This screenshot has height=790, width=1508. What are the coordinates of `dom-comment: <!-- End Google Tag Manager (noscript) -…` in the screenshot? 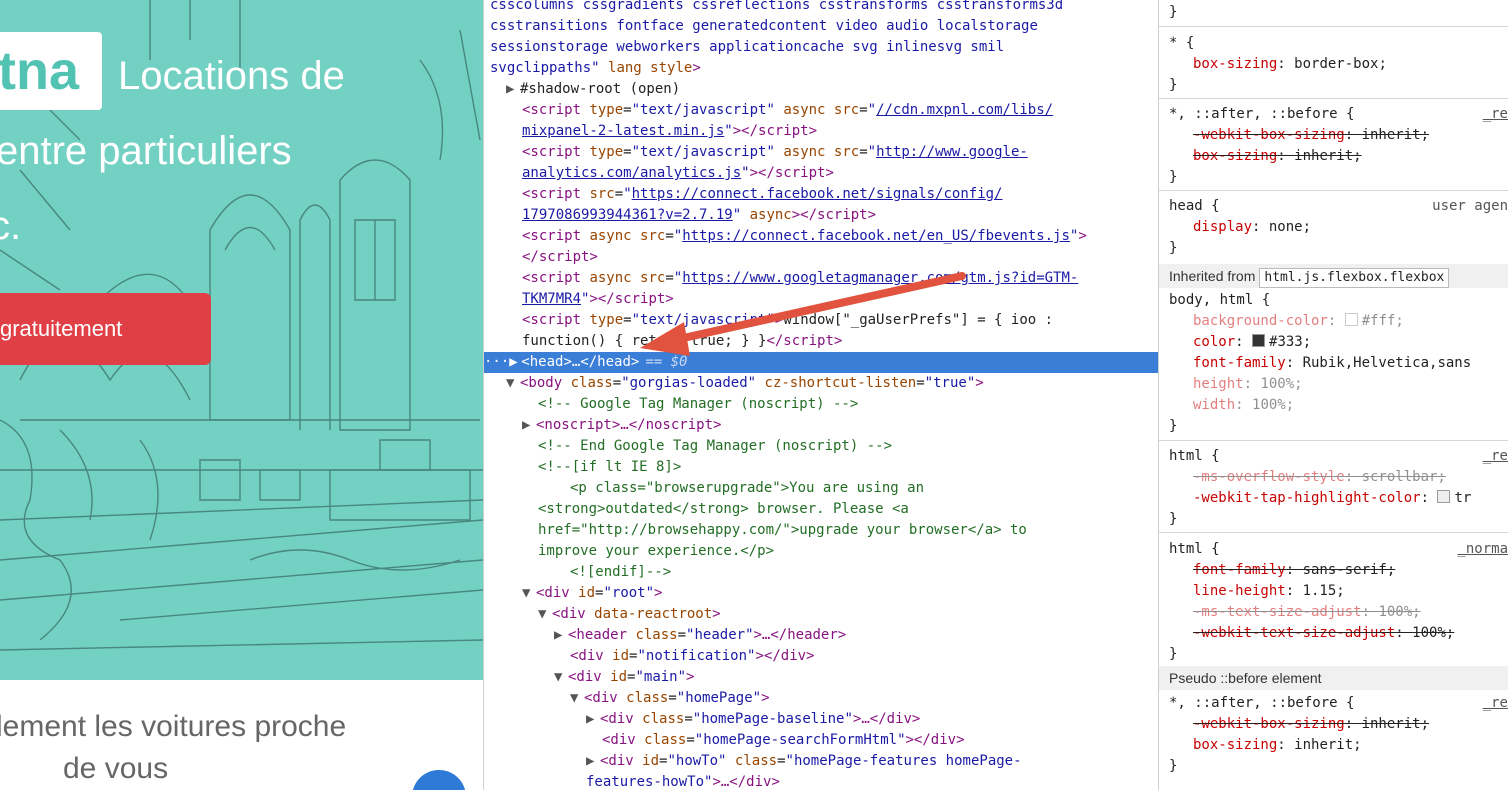 It's located at (848, 446).